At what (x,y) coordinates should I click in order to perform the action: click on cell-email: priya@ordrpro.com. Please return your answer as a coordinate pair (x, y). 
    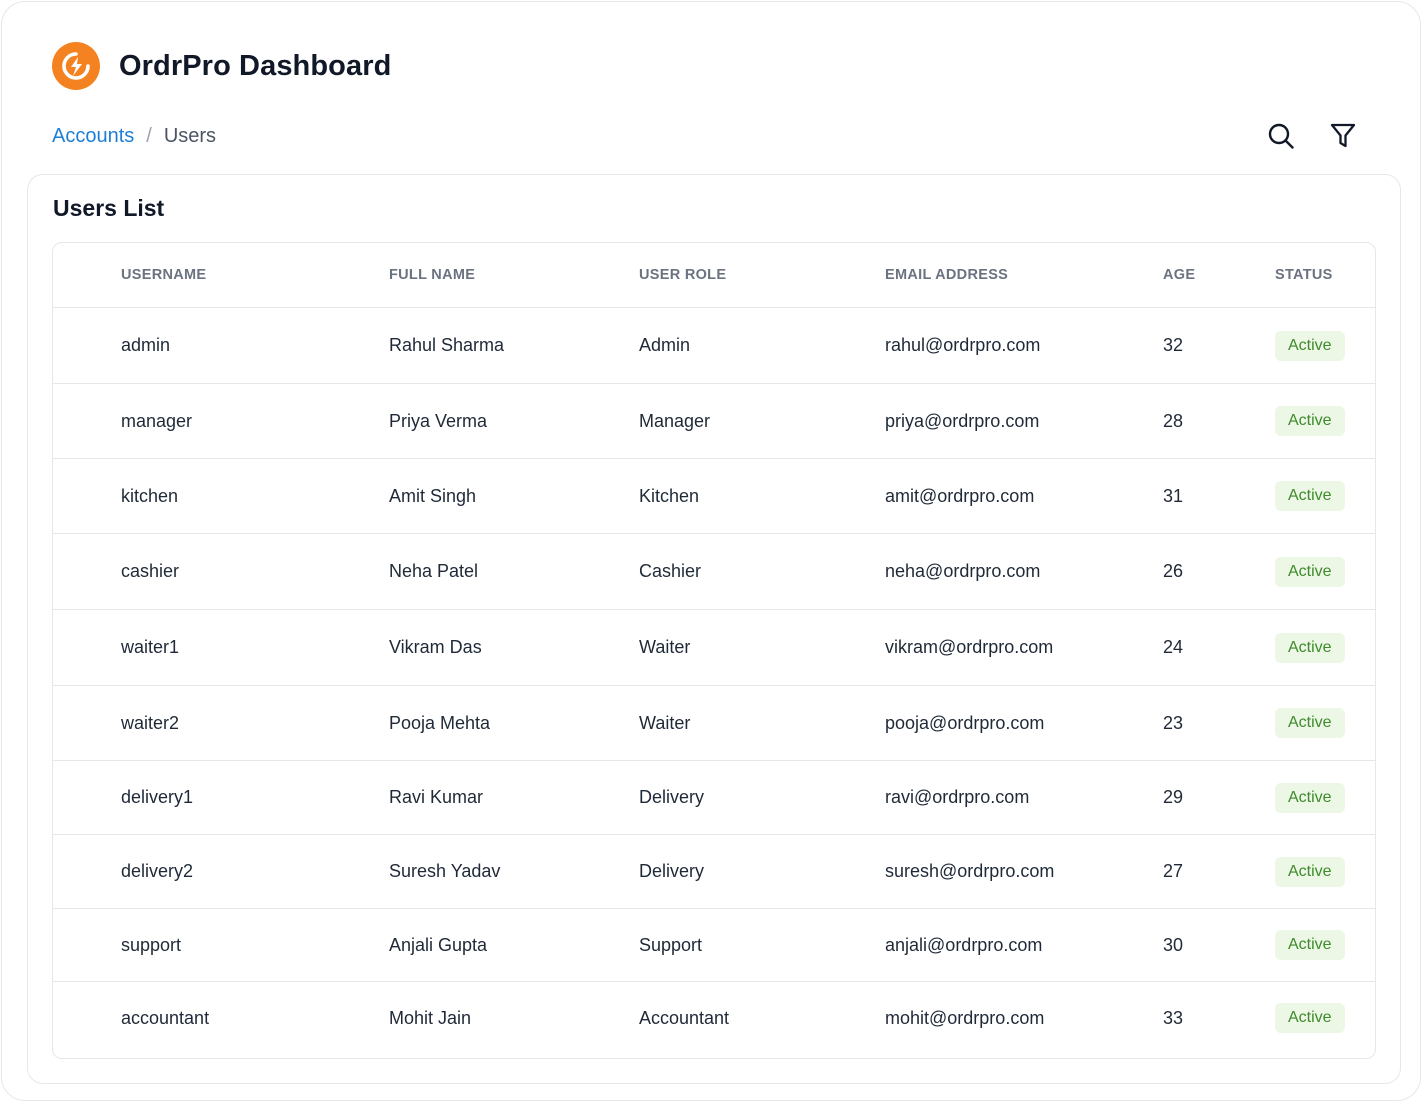
    Looking at the image, I should click on (1024, 421).